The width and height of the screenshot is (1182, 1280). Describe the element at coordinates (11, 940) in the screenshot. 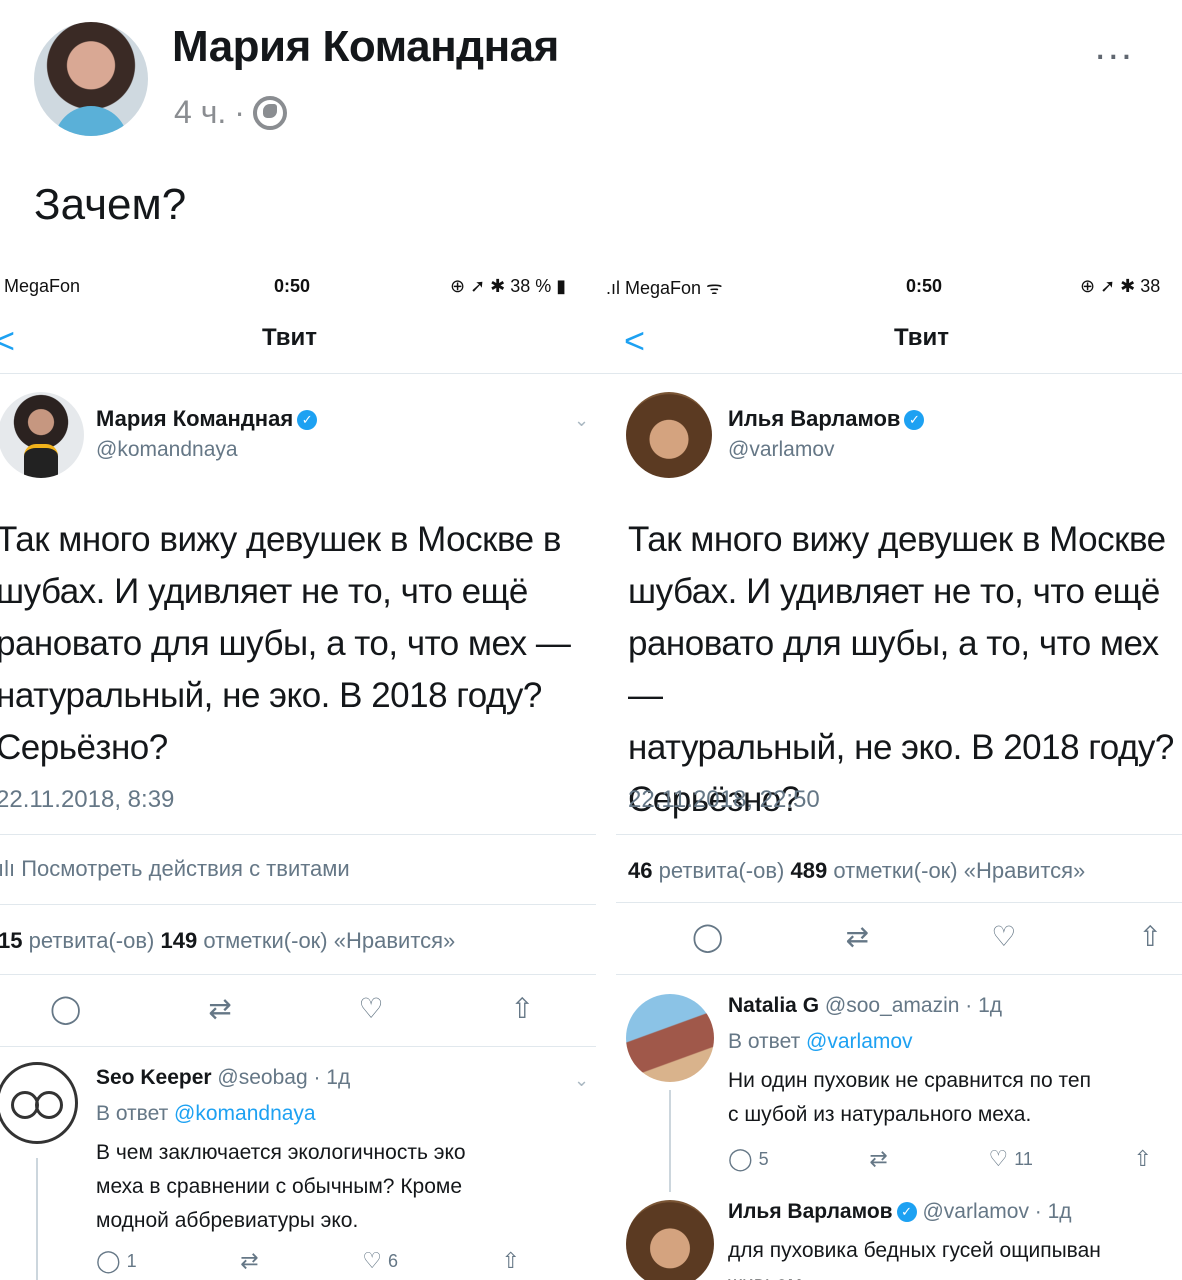

I see `retweet-count: 15` at that location.